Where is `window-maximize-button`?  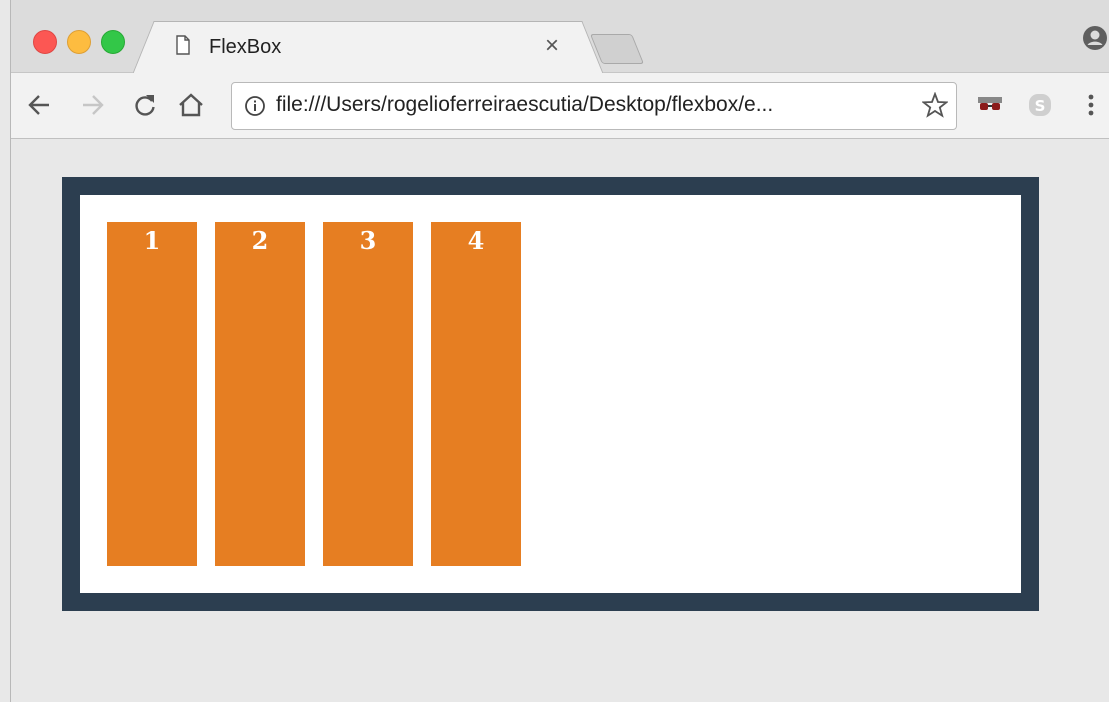
window-maximize-button is located at coordinates (113, 42).